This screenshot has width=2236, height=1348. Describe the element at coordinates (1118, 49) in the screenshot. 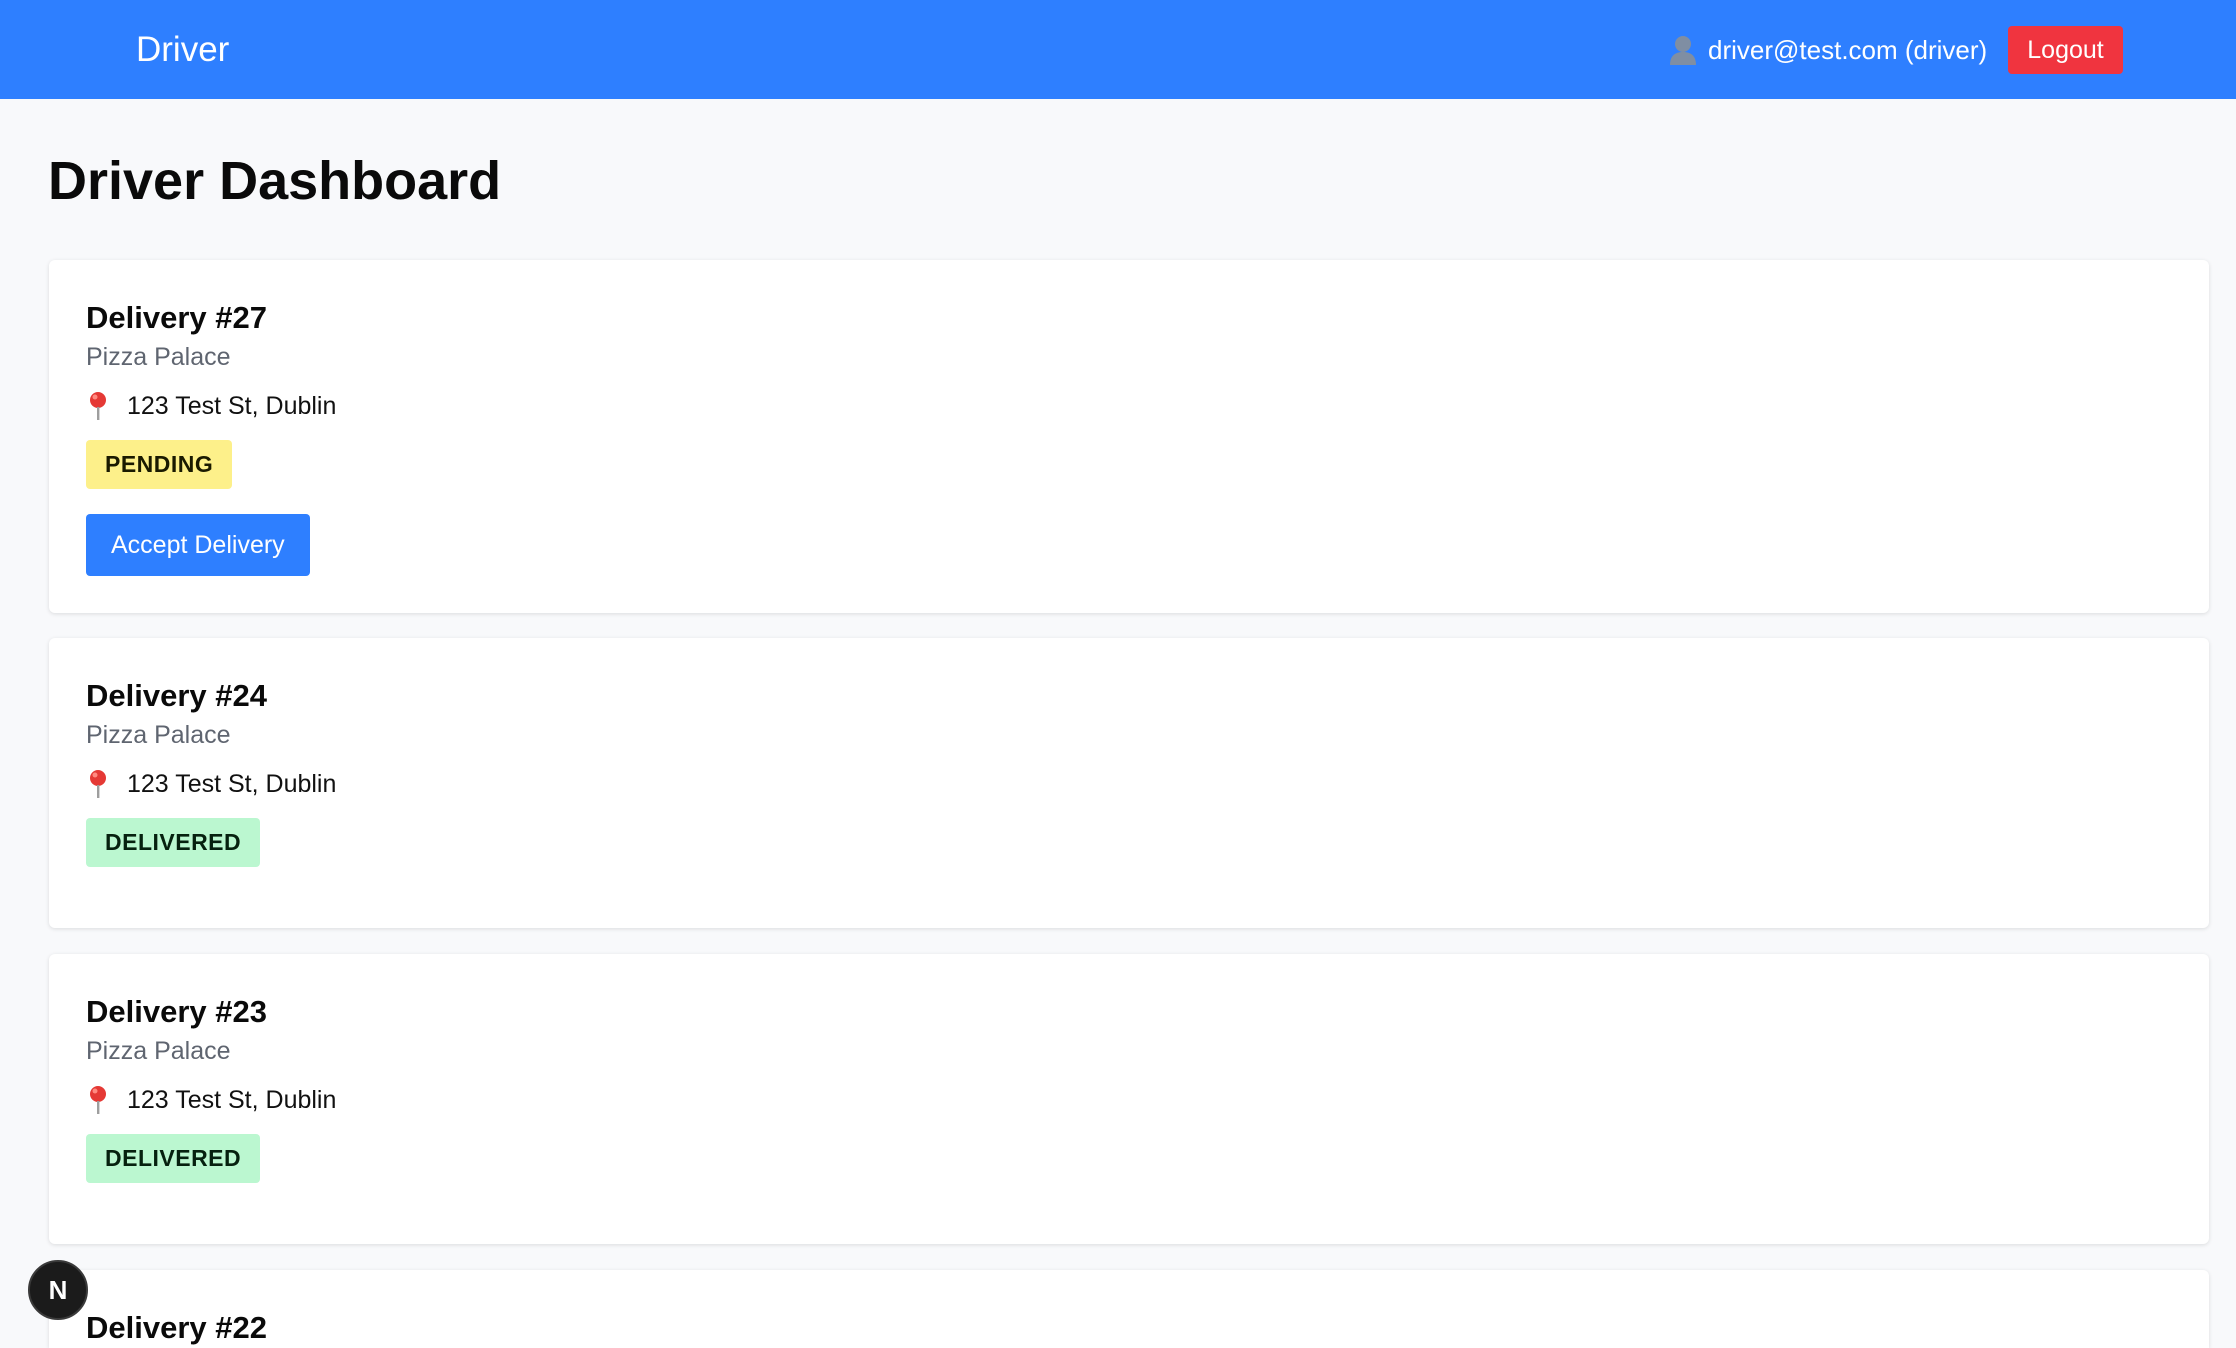

I see `top-navbar: Driver driver@test.com (driver) Logout` at that location.